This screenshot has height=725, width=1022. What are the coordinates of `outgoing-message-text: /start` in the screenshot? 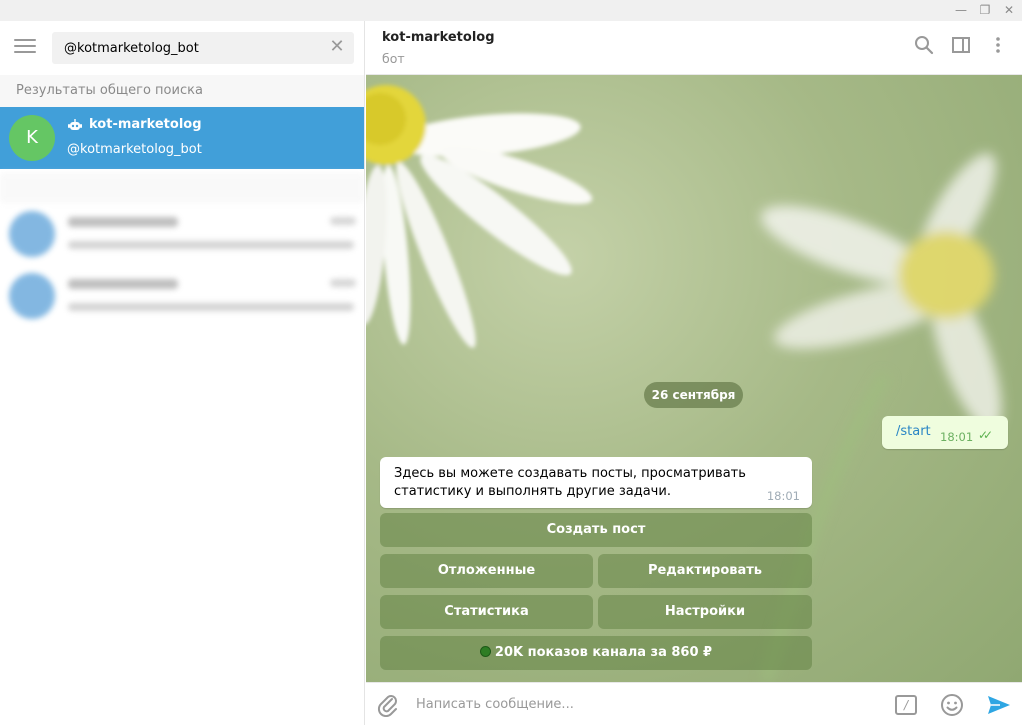 It's located at (913, 431).